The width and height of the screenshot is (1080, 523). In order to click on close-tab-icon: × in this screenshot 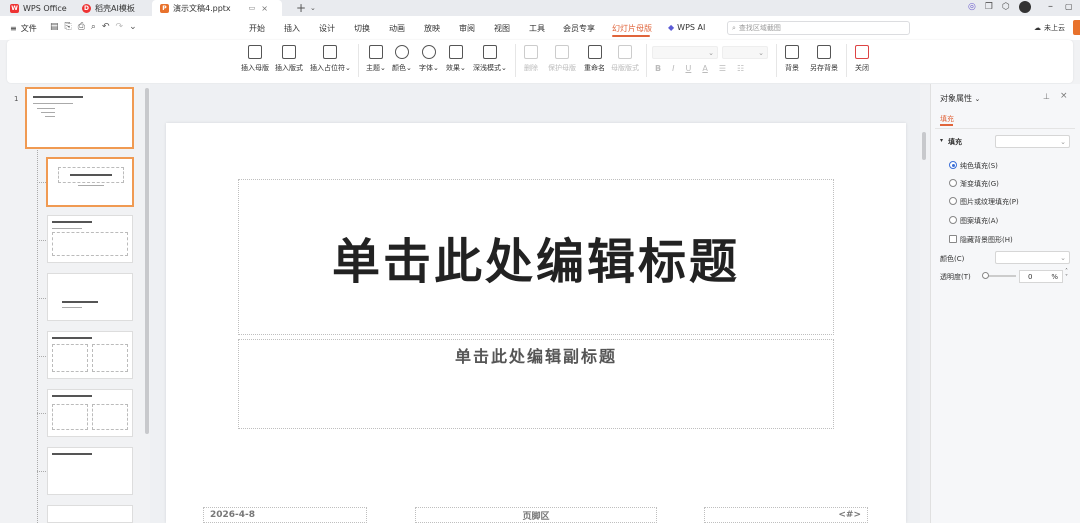, I will do `click(264, 8)`.